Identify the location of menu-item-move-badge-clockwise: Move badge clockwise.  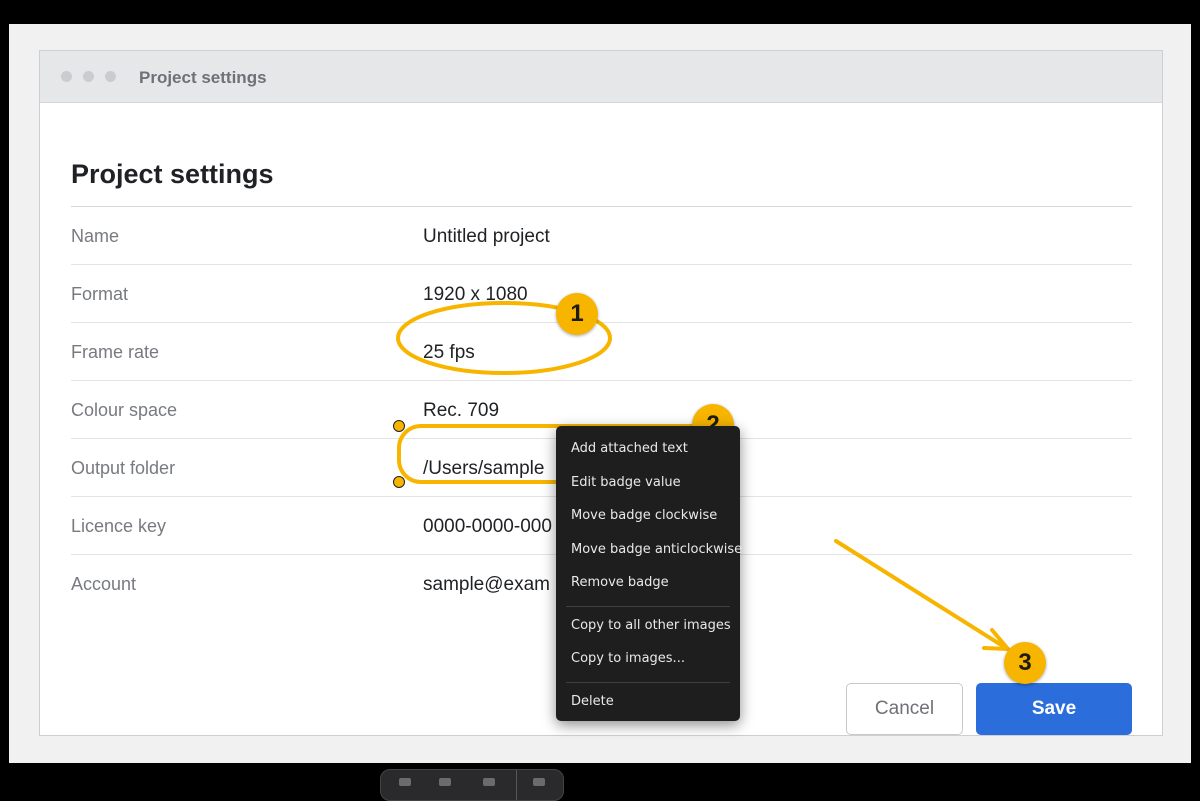
(648, 520).